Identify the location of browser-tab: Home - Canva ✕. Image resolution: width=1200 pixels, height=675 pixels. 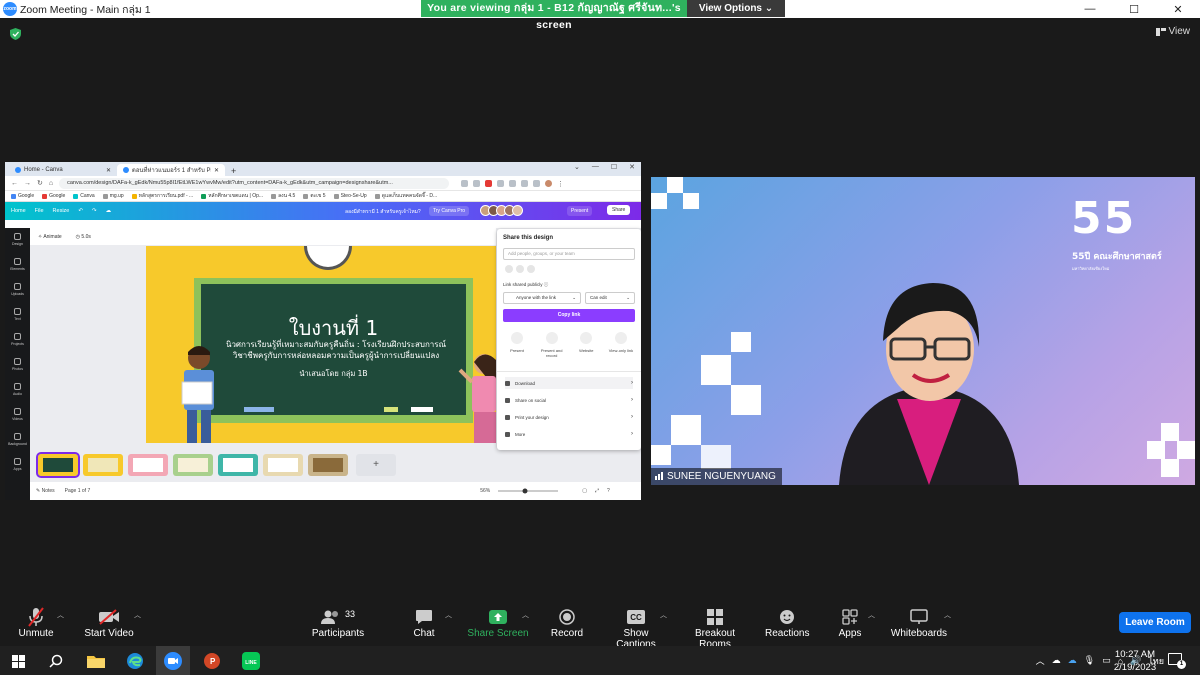
(63, 170).